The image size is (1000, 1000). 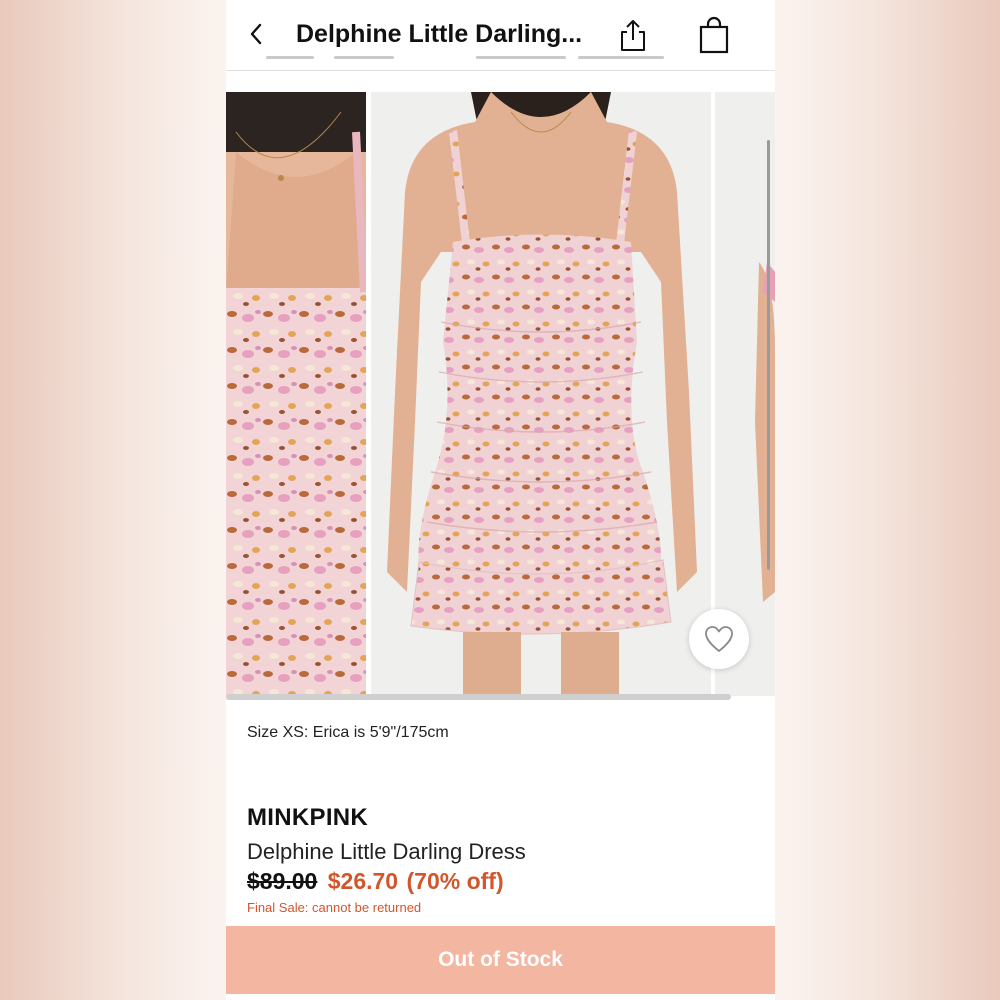 I want to click on product-name: Delphine Little Darling Dress, so click(x=386, y=851).